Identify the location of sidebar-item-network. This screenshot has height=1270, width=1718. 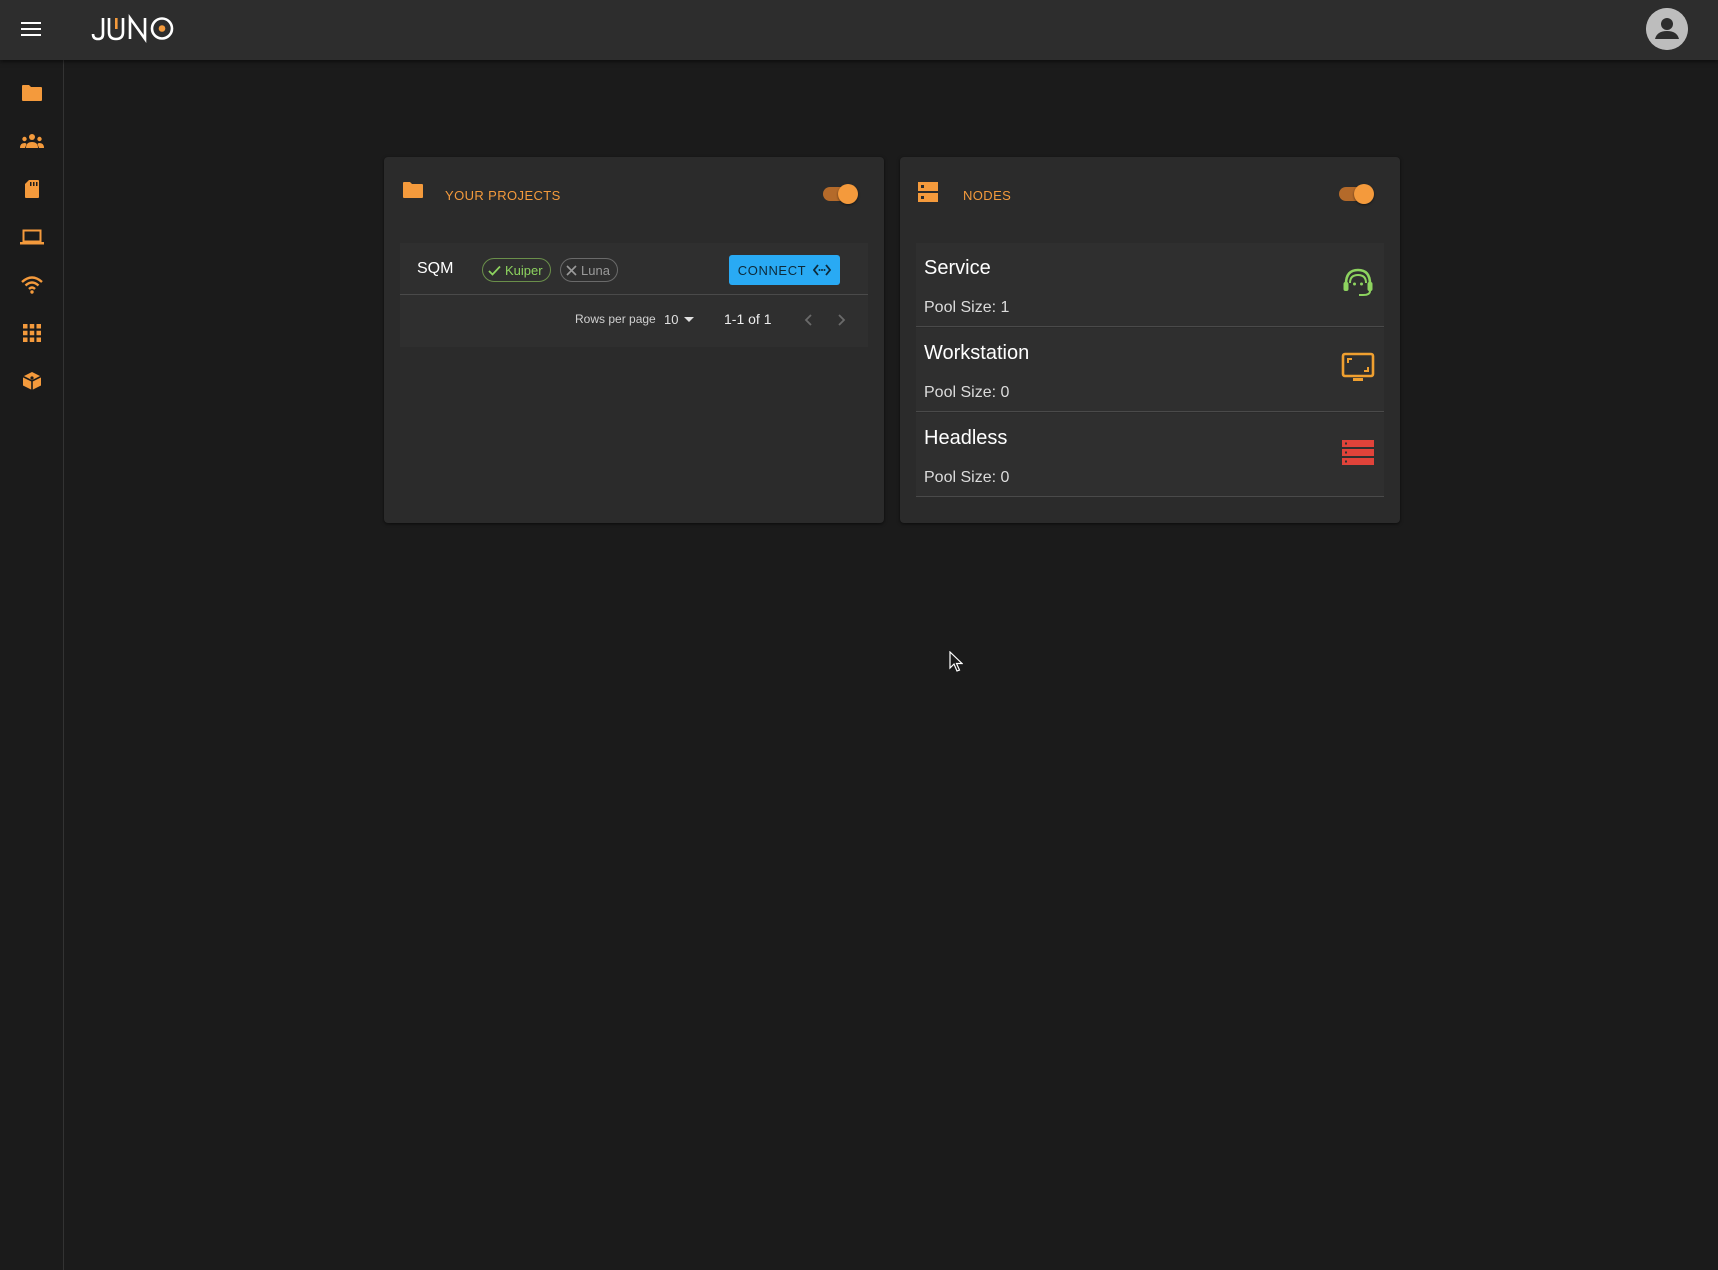
(31, 285).